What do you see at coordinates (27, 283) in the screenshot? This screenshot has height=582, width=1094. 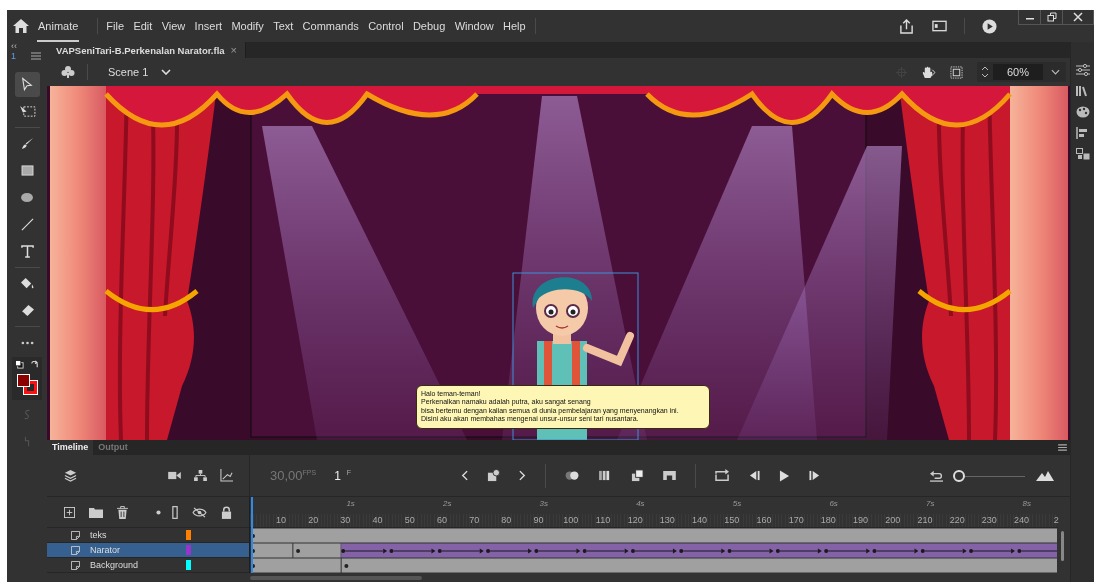 I see `paint-bucket-icon` at bounding box center [27, 283].